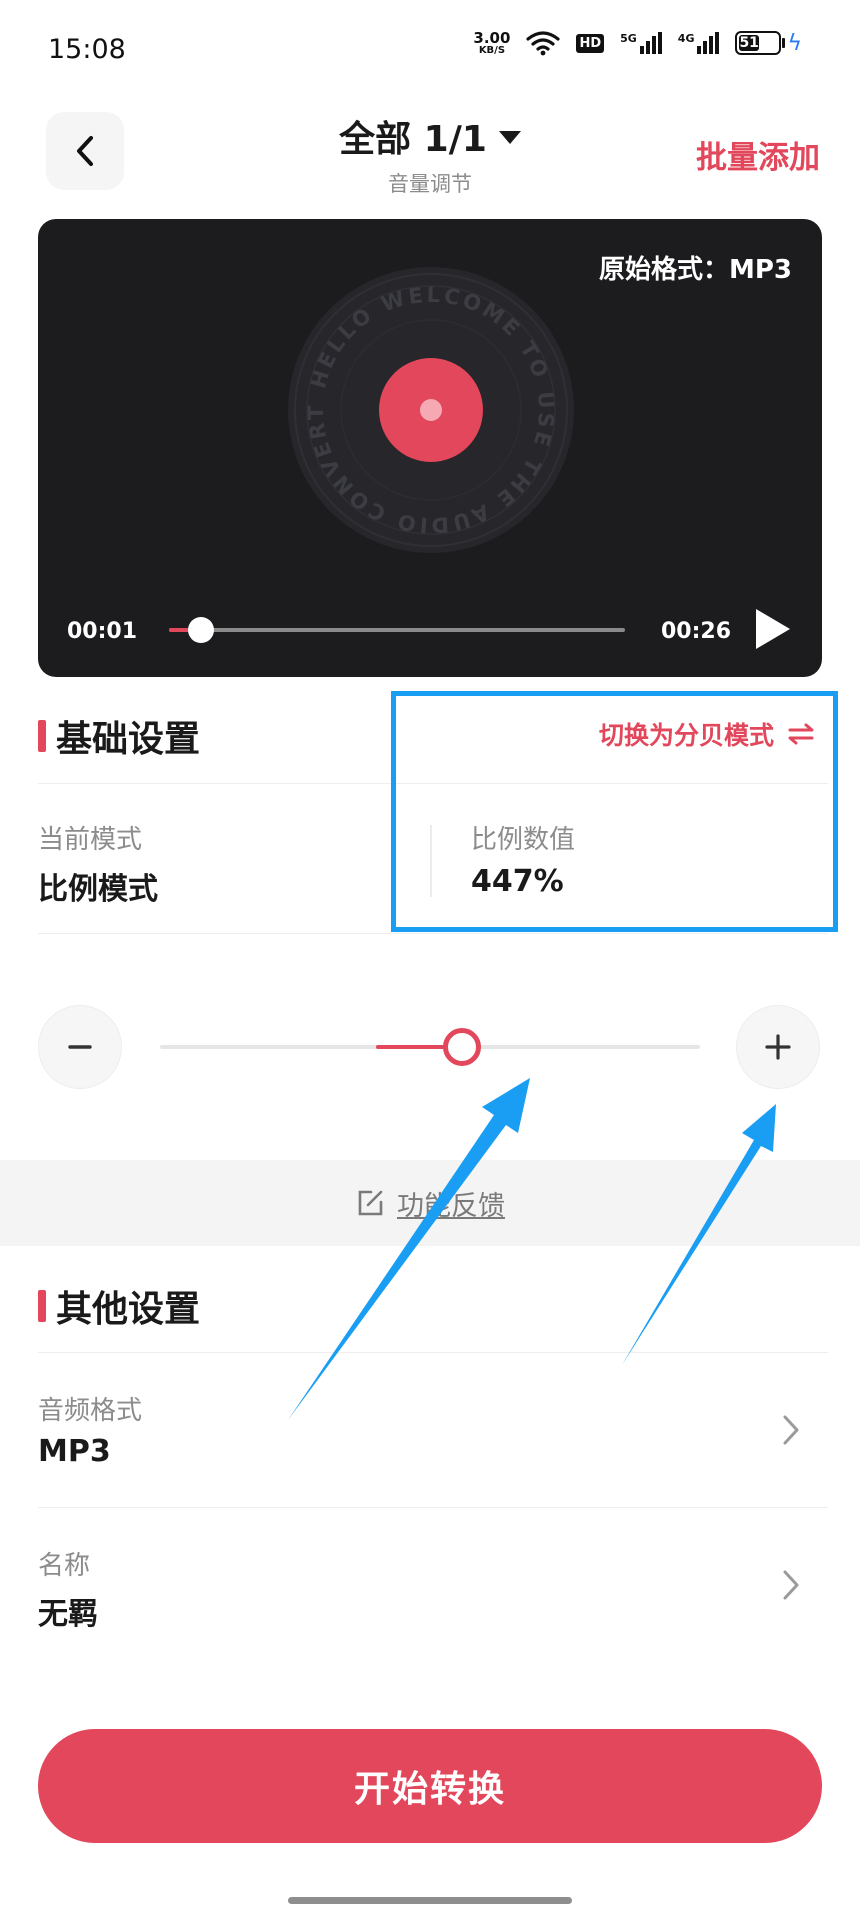  What do you see at coordinates (773, 629) in the screenshot?
I see `play-icon` at bounding box center [773, 629].